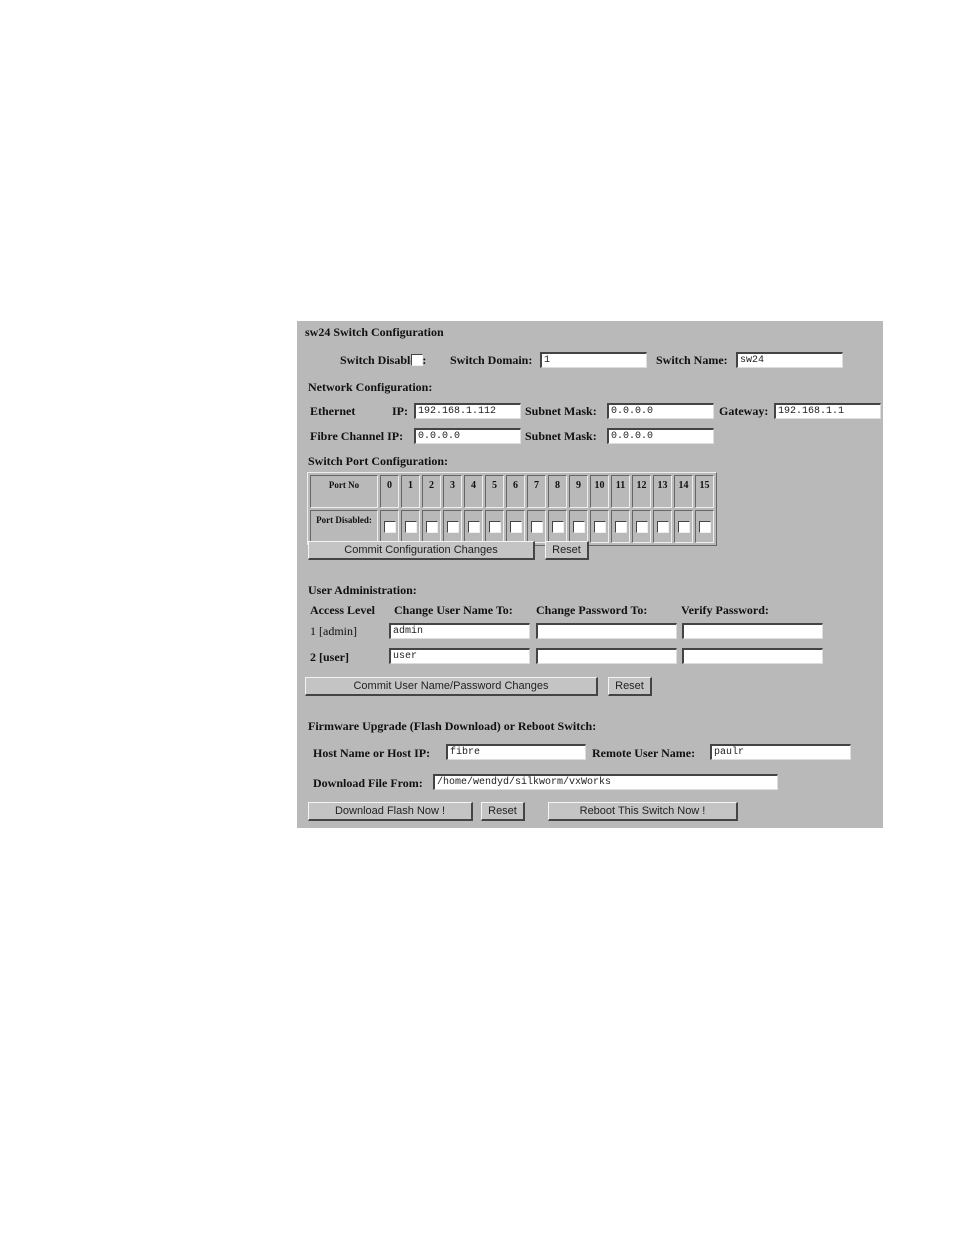 The width and height of the screenshot is (954, 1235). What do you see at coordinates (329, 657) in the screenshot?
I see `user-level-2: 2 [user]` at bounding box center [329, 657].